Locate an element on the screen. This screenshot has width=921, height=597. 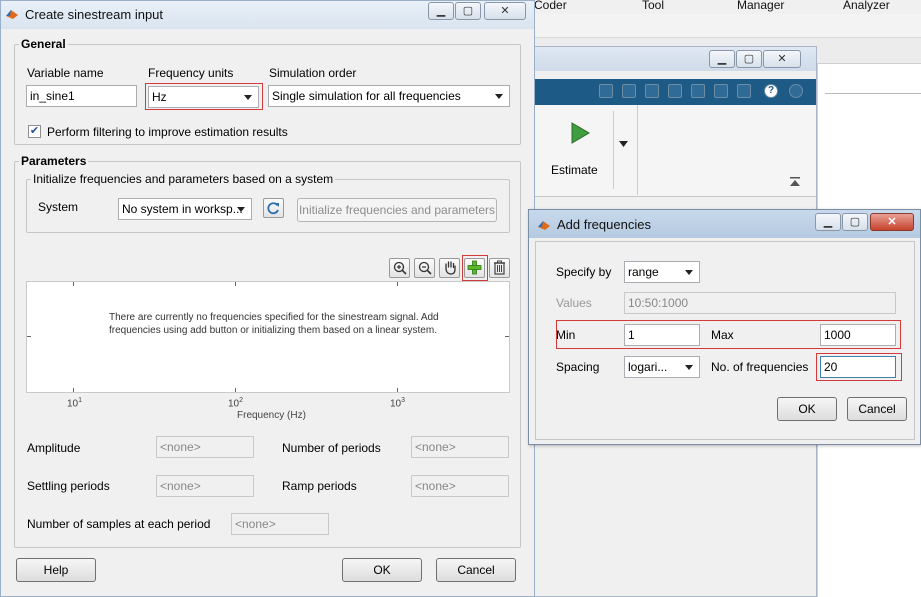
ramp-periods-input is located at coordinates (460, 486).